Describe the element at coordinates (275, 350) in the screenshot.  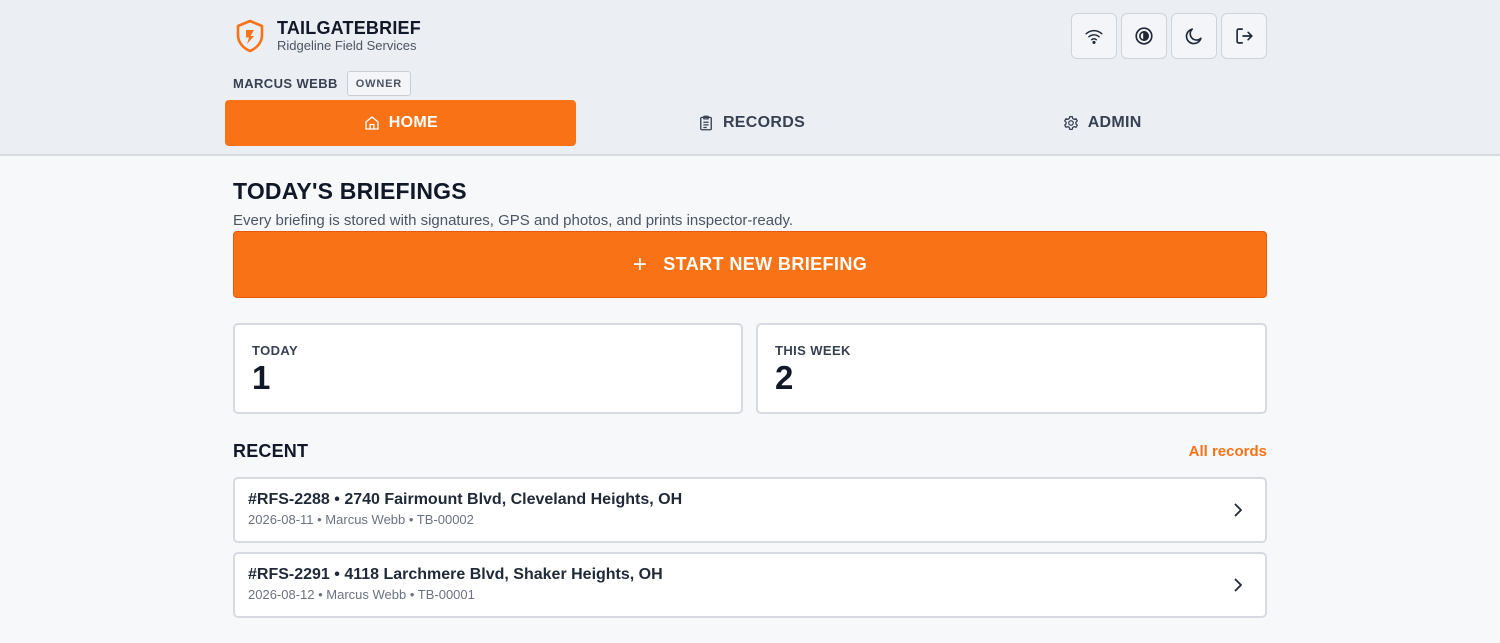
I see `stat-label: TODAY` at that location.